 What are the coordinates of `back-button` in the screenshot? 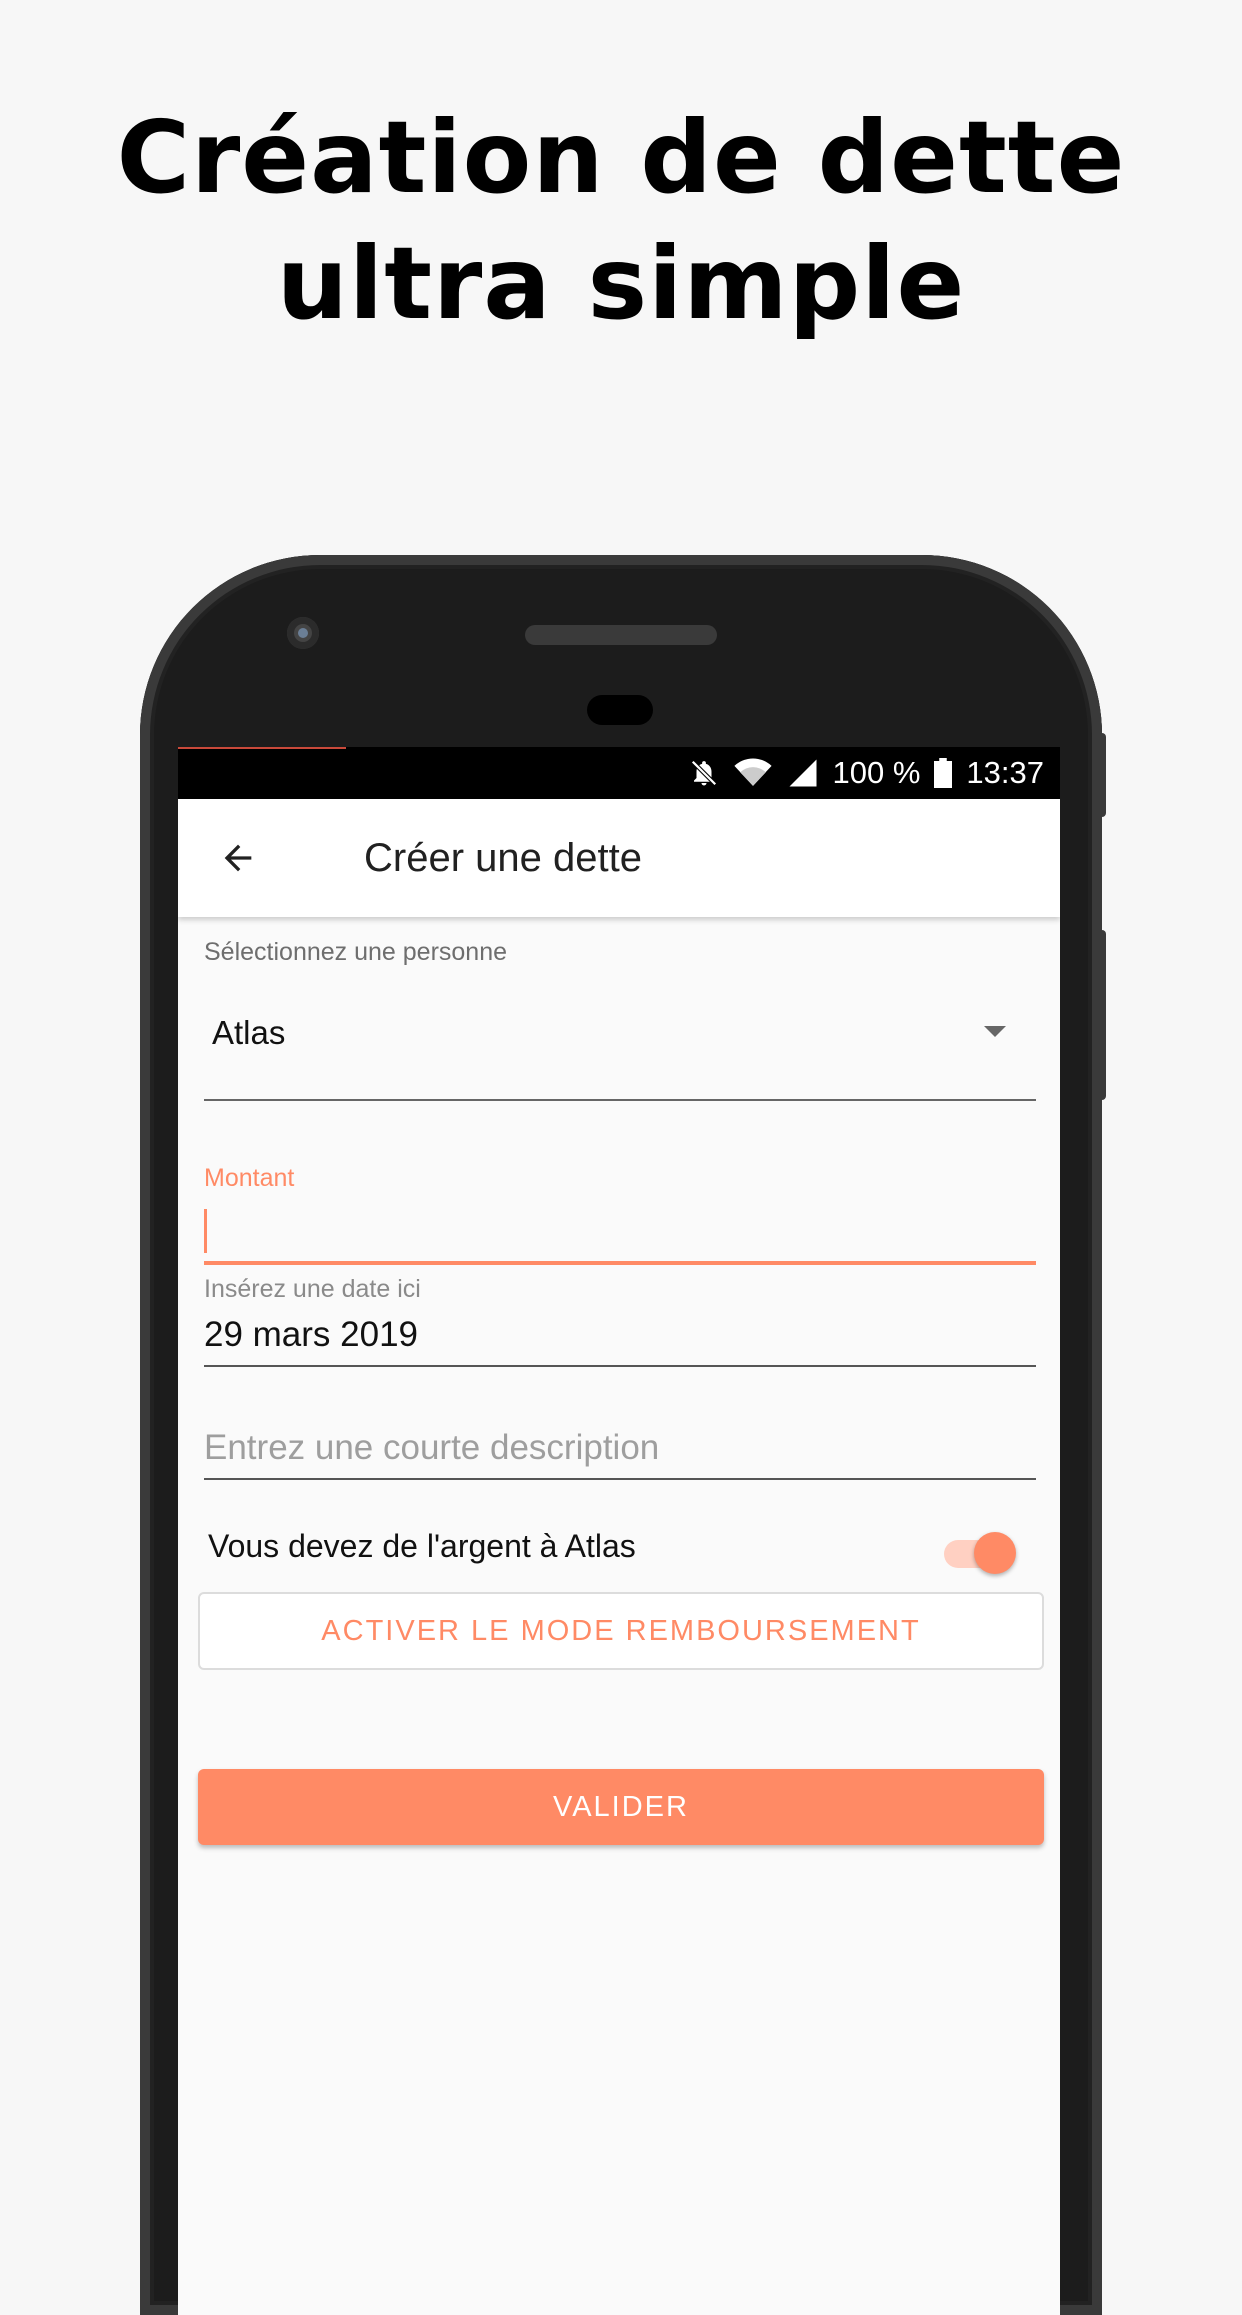 It's located at (238, 858).